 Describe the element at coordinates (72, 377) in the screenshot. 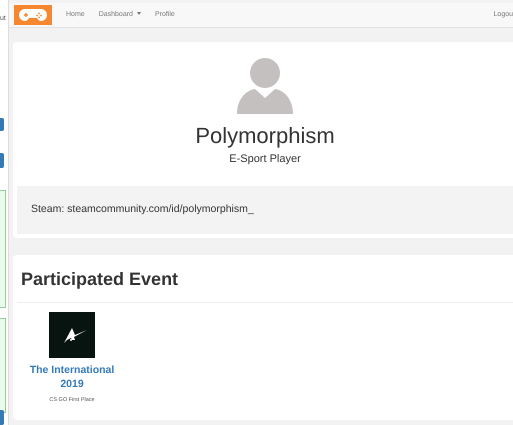

I see `event-title-link: The International 2019` at that location.